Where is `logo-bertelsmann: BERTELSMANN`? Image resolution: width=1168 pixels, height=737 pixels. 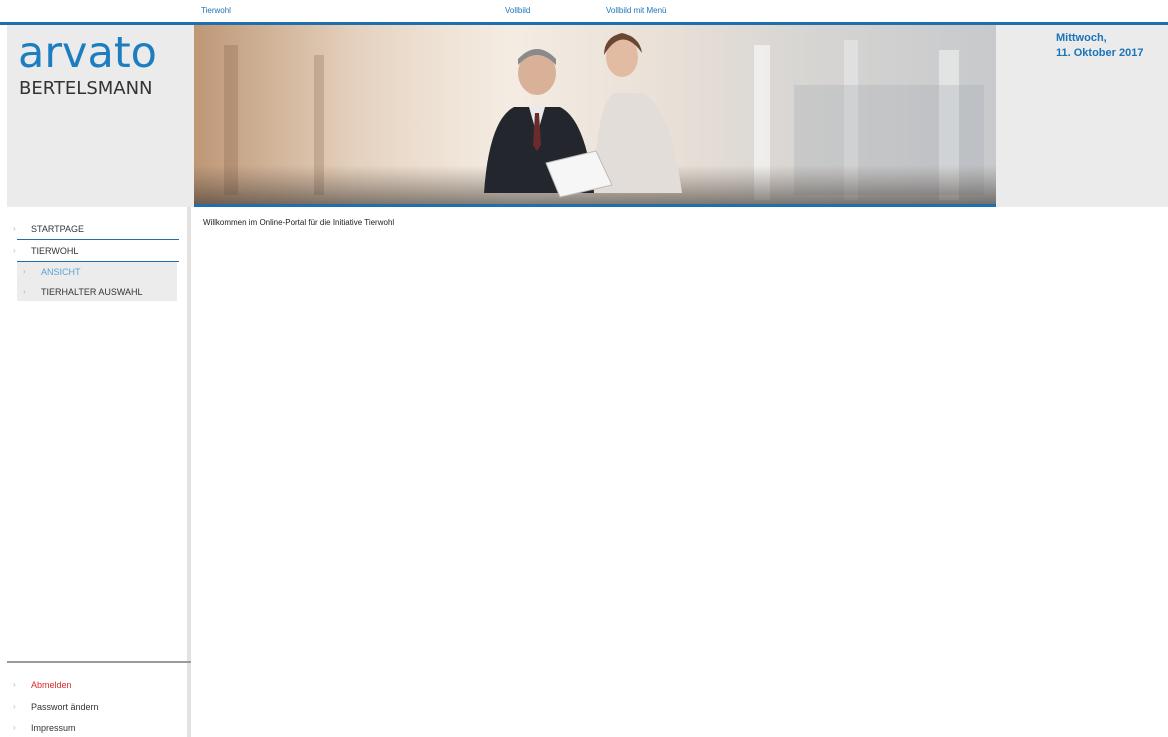 logo-bertelsmann: BERTELSMANN is located at coordinates (86, 88).